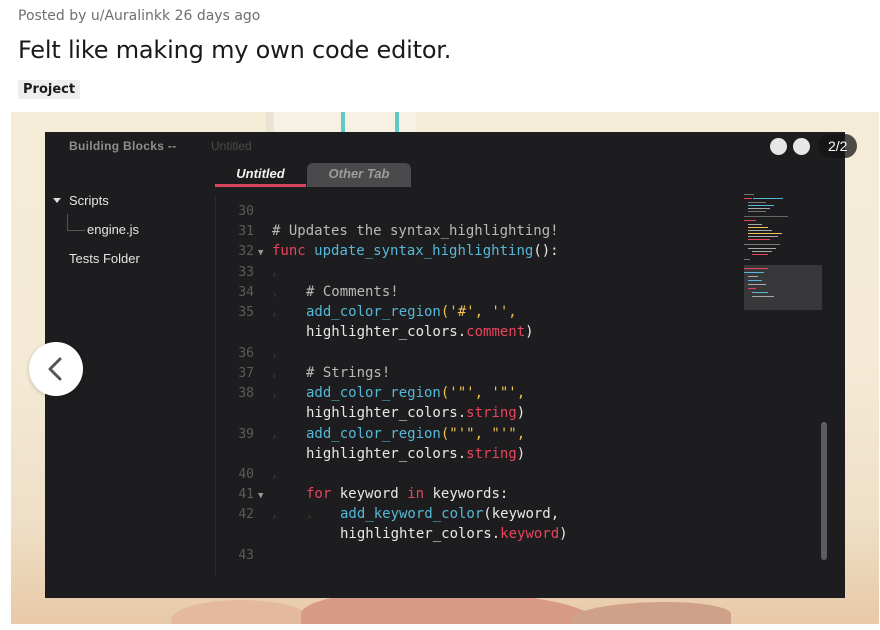 The height and width of the screenshot is (630, 880). What do you see at coordinates (824, 491) in the screenshot?
I see `editor-scrollbar` at bounding box center [824, 491].